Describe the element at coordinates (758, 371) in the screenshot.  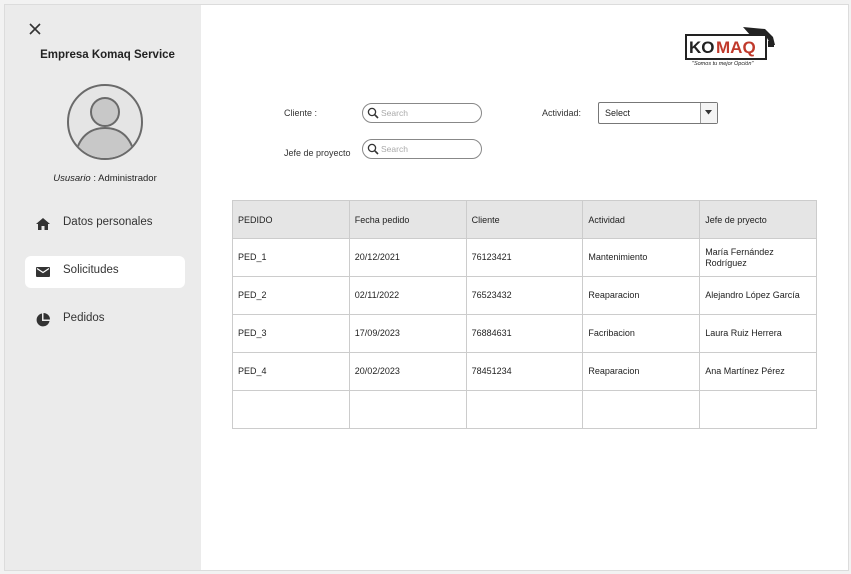
I see `table-cell: Ana Martínez Pérez` at that location.